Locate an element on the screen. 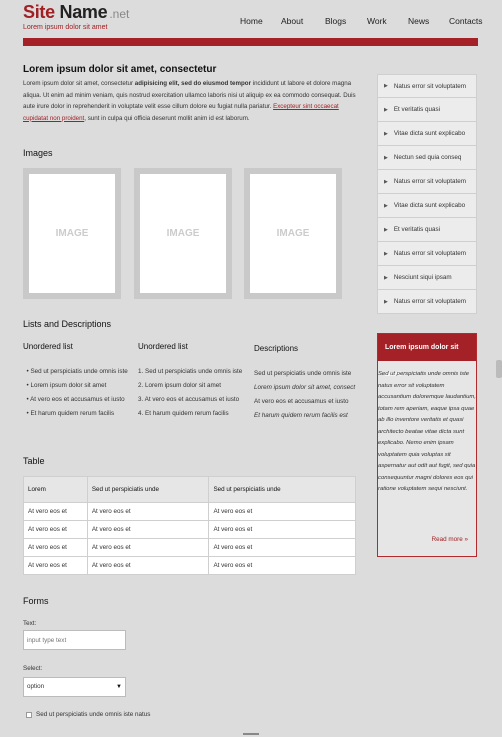 Image resolution: width=502 pixels, height=737 pixels. nav-work: Work is located at coordinates (377, 21).